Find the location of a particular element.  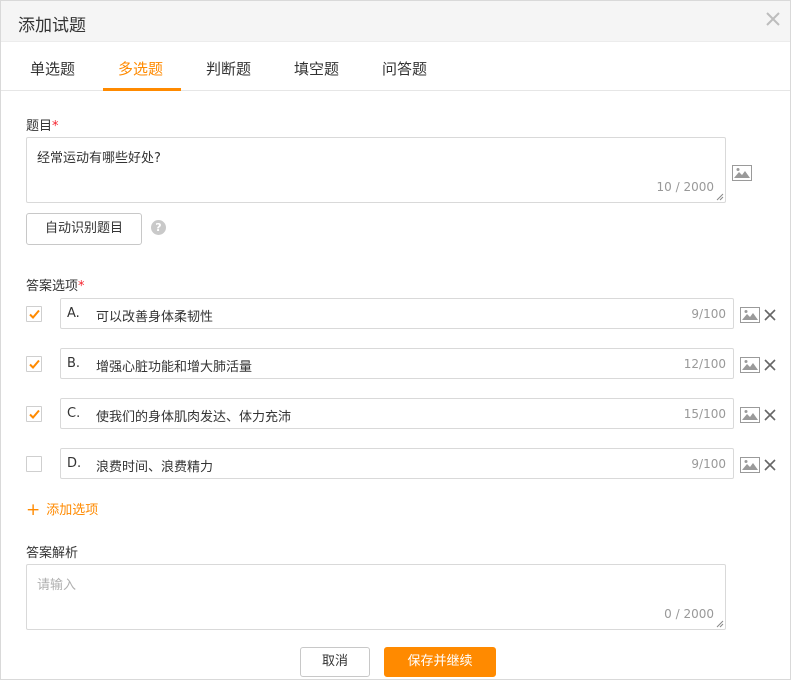

option-d-delete-icon is located at coordinates (770, 465).